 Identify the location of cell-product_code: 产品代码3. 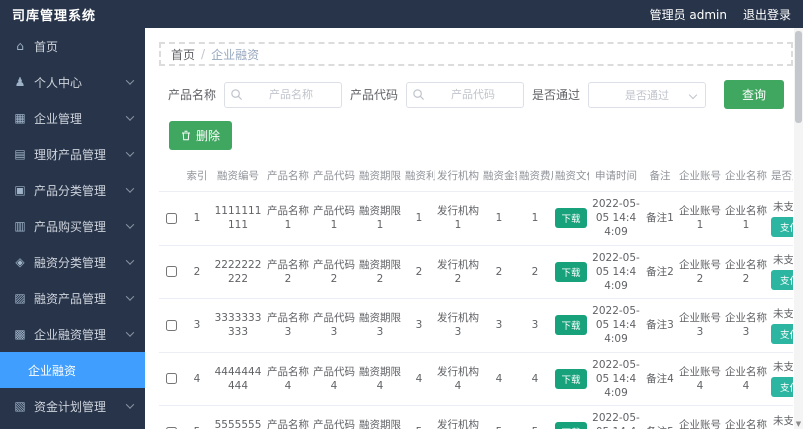
(334, 325).